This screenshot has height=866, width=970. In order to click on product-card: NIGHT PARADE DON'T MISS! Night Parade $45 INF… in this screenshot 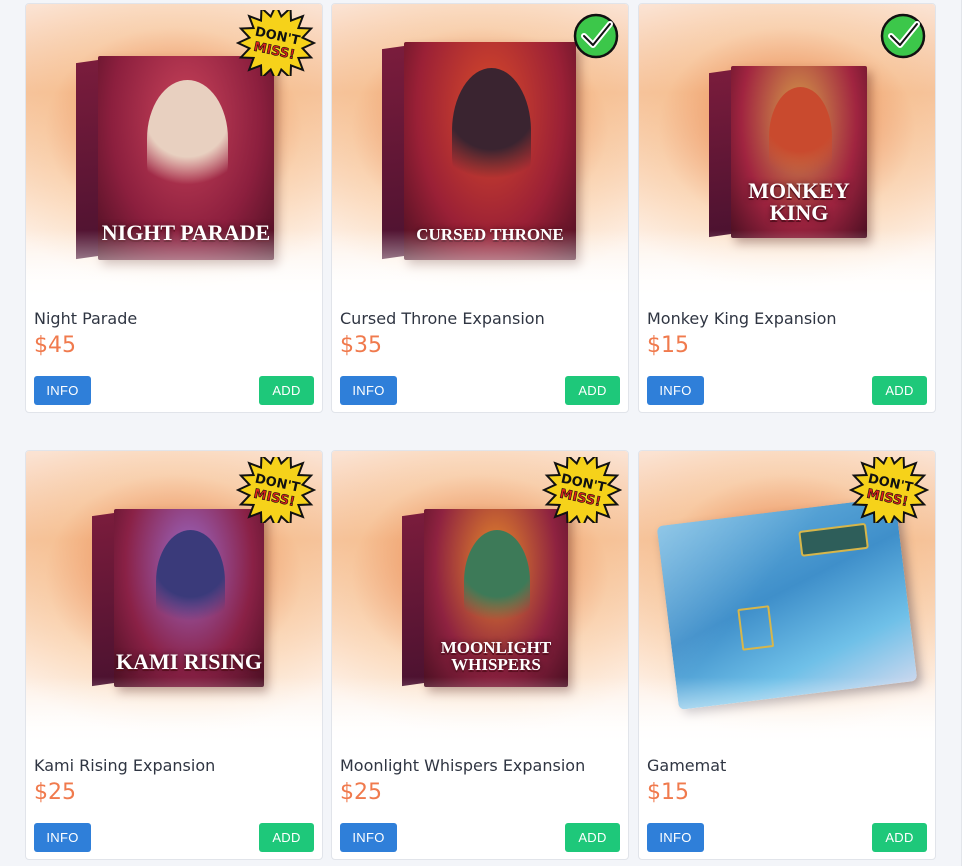, I will do `click(174, 208)`.